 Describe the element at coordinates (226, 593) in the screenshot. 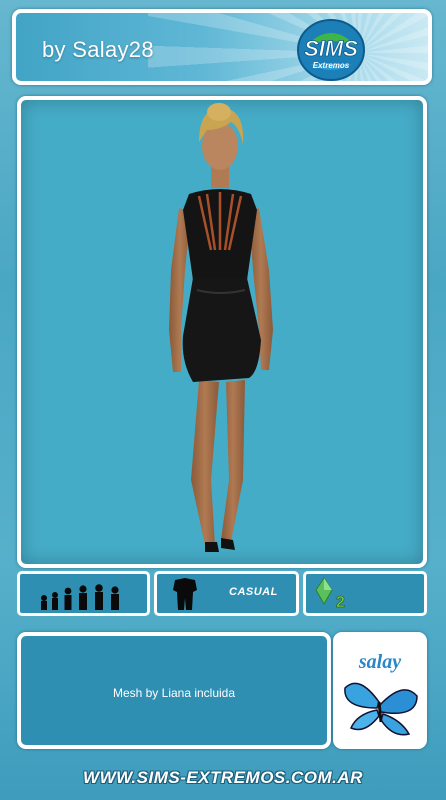

I see `category-cell: CASUAL` at that location.